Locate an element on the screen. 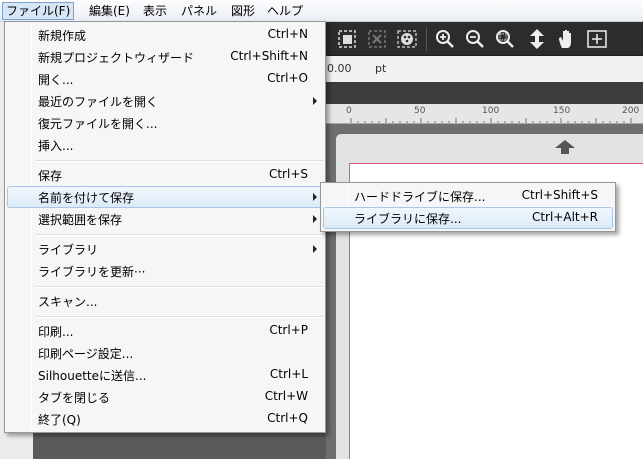  toolbar is located at coordinates (484, 39).